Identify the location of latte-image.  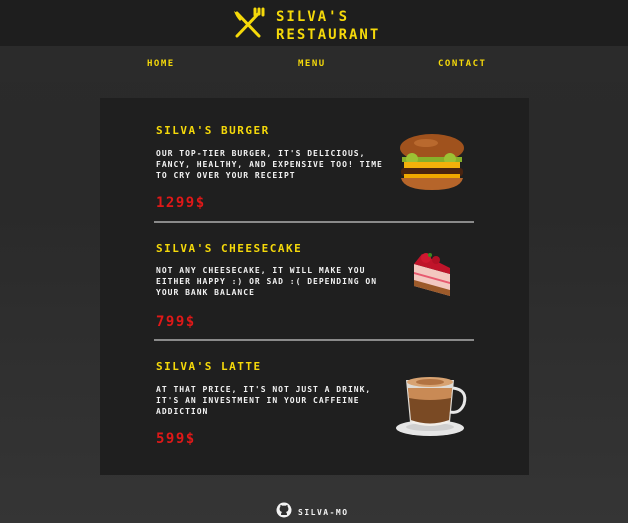
(431, 406).